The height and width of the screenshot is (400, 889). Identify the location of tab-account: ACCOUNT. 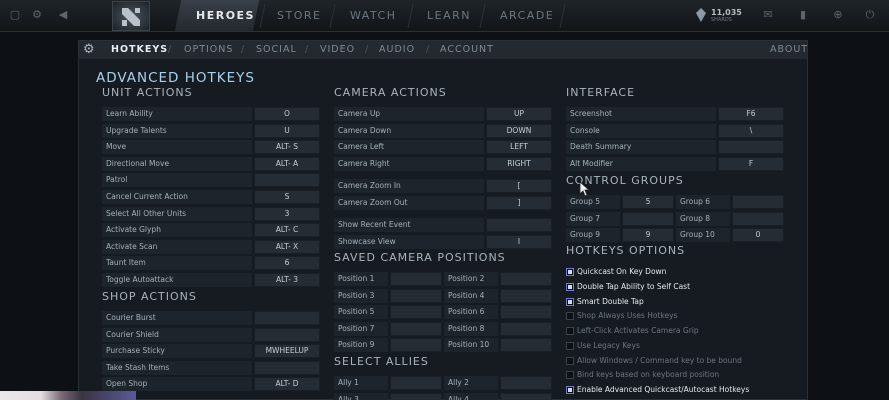
(467, 49).